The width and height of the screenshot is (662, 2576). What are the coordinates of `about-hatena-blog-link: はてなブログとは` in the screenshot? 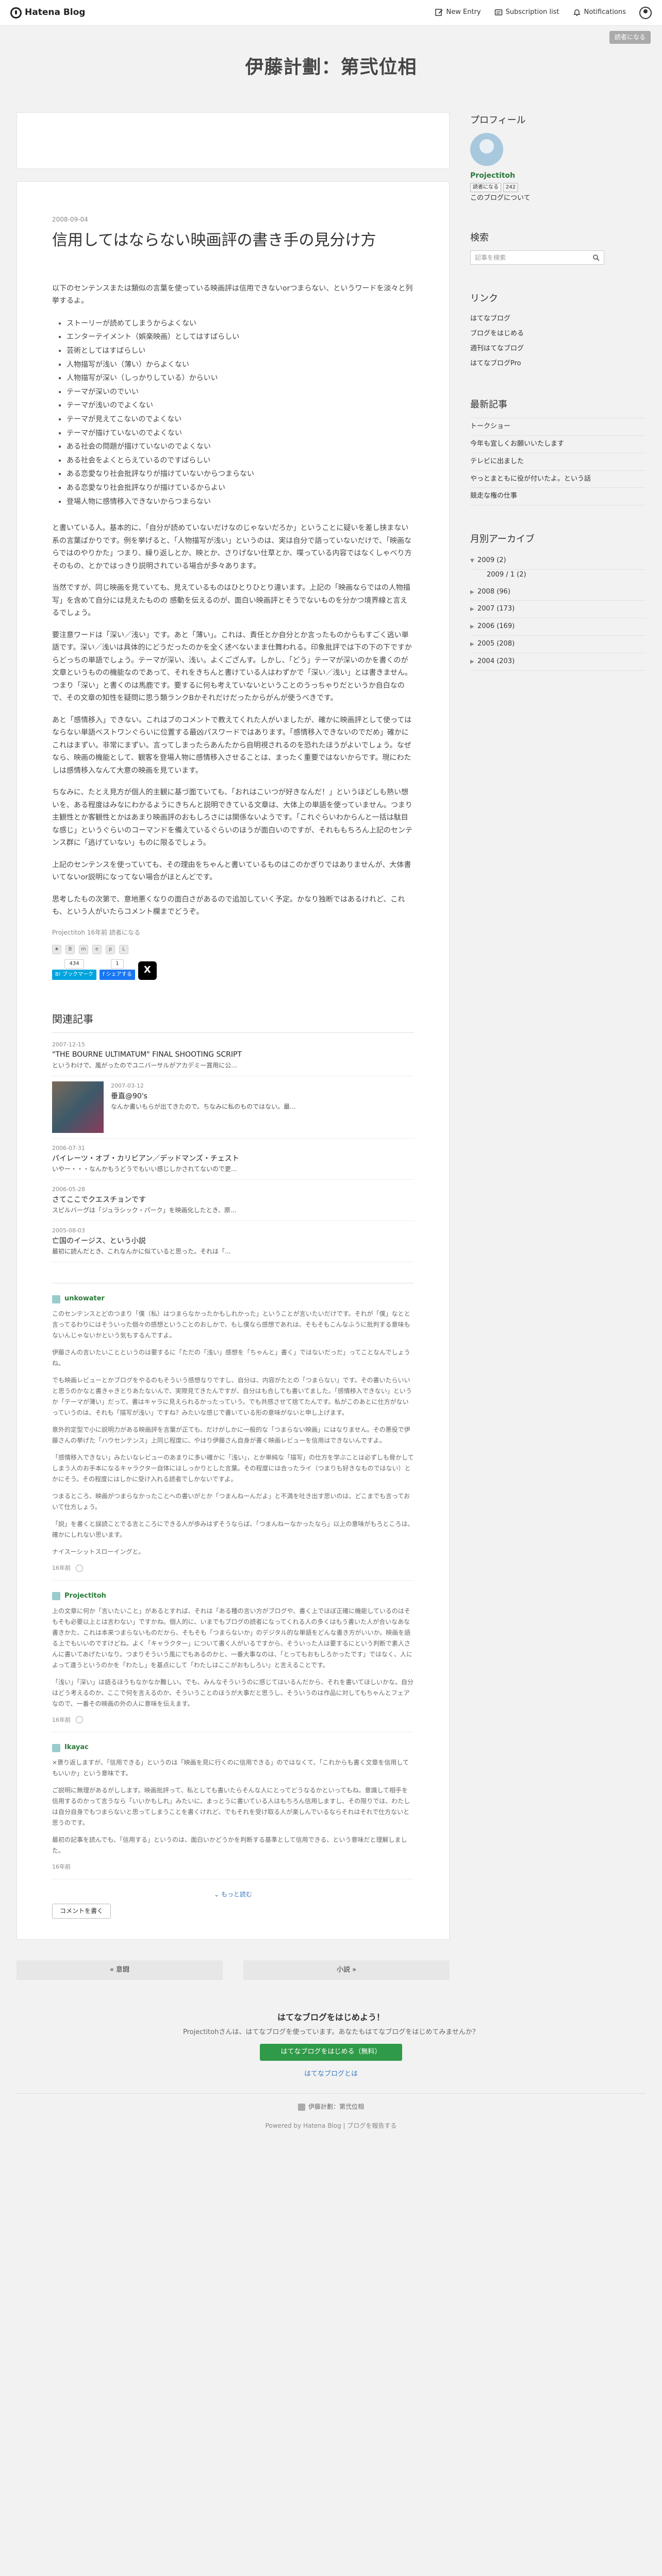 It's located at (331, 2074).